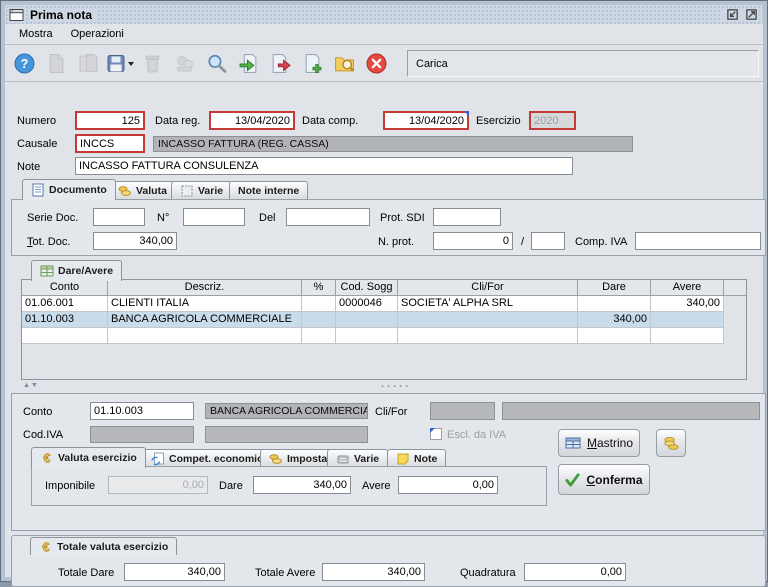 This screenshot has height=587, width=768. I want to click on check-icon, so click(573, 480).